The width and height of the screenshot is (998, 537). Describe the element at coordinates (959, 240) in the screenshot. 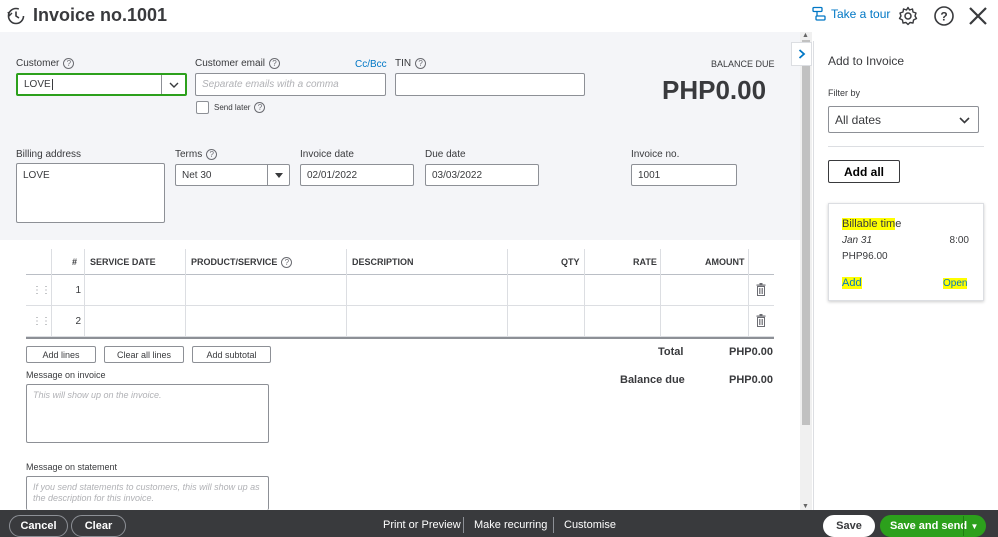

I see `card-time: 8:00` at that location.